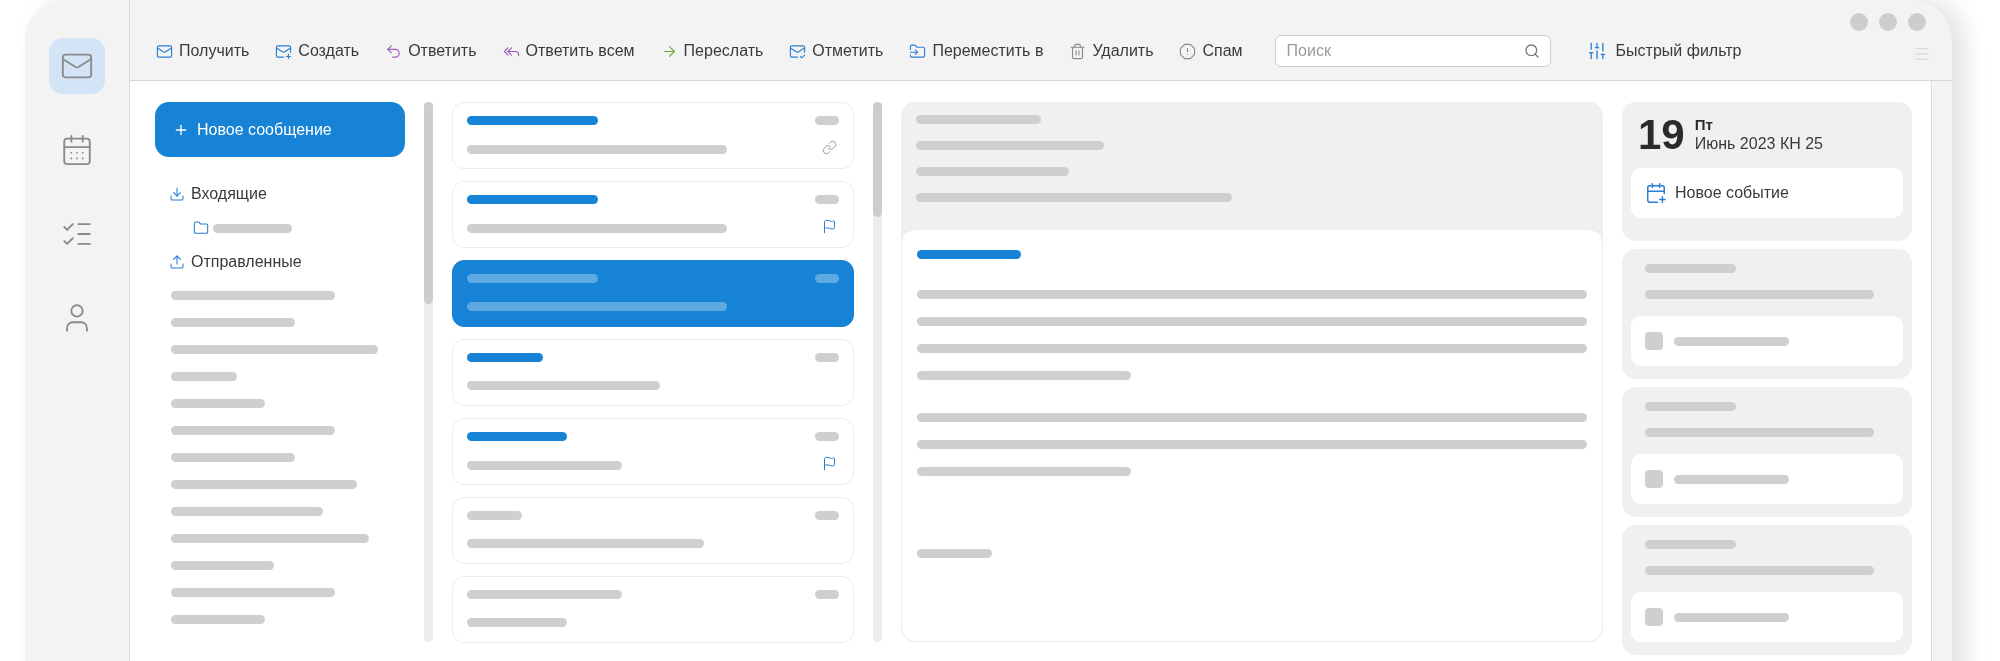  I want to click on quick-filter-button: Быстрый фильтр, so click(1664, 51).